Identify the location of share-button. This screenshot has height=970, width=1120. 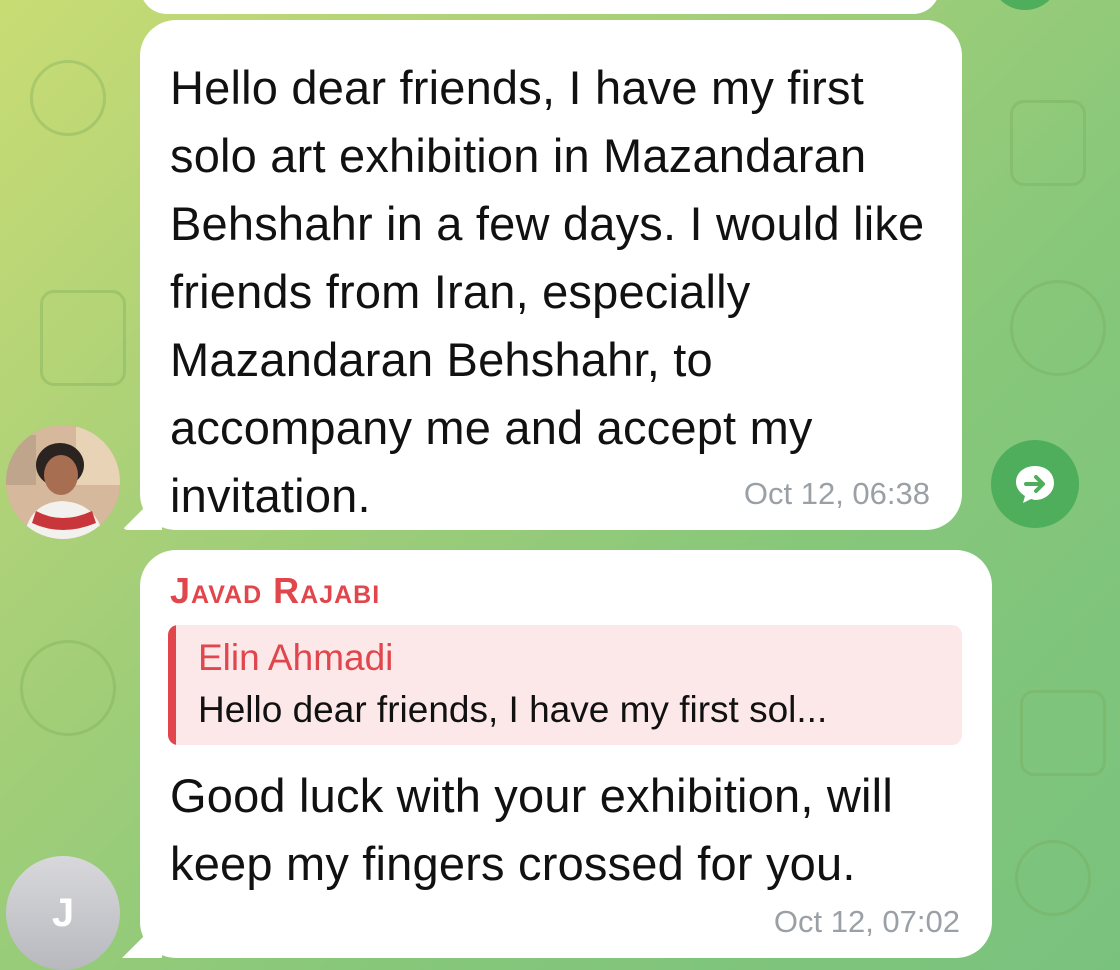
(1035, 484).